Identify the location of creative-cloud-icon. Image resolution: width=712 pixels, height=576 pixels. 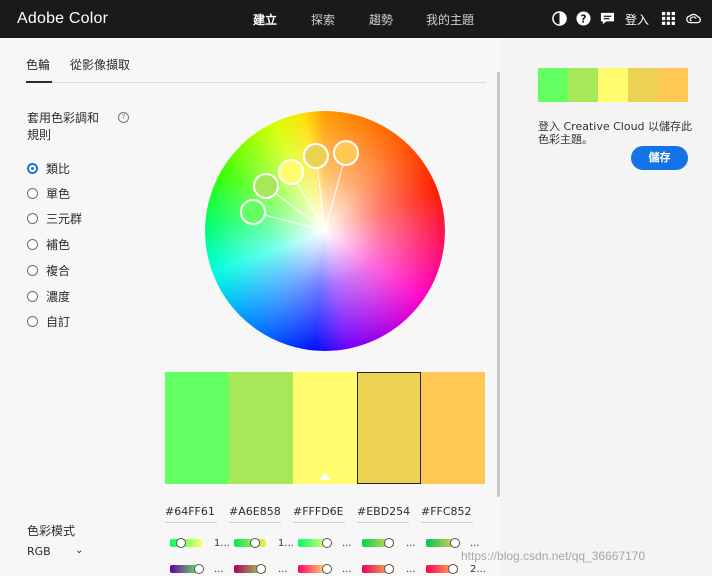
(693, 18).